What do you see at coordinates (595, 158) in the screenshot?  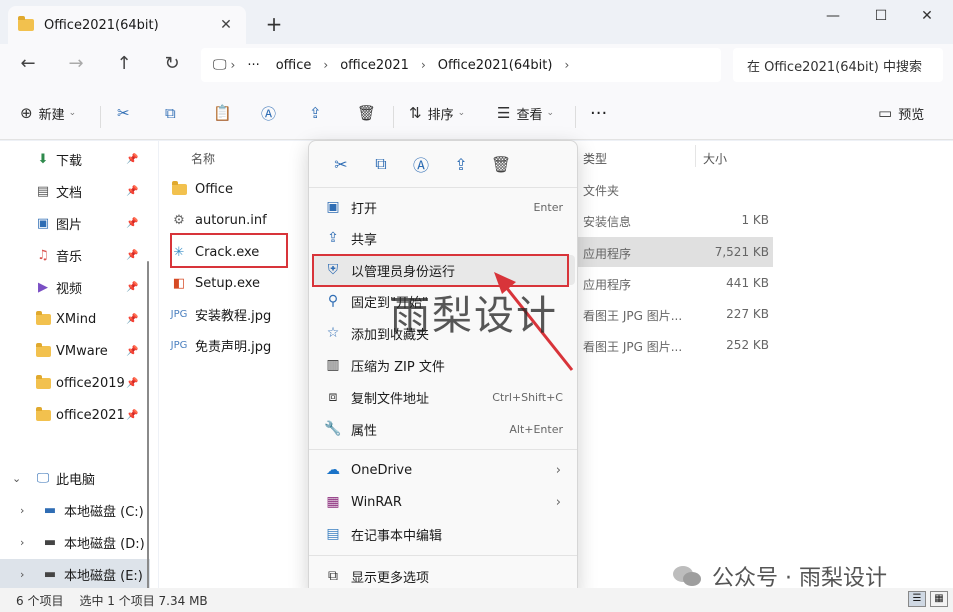 I see `column-header-type: 类型` at bounding box center [595, 158].